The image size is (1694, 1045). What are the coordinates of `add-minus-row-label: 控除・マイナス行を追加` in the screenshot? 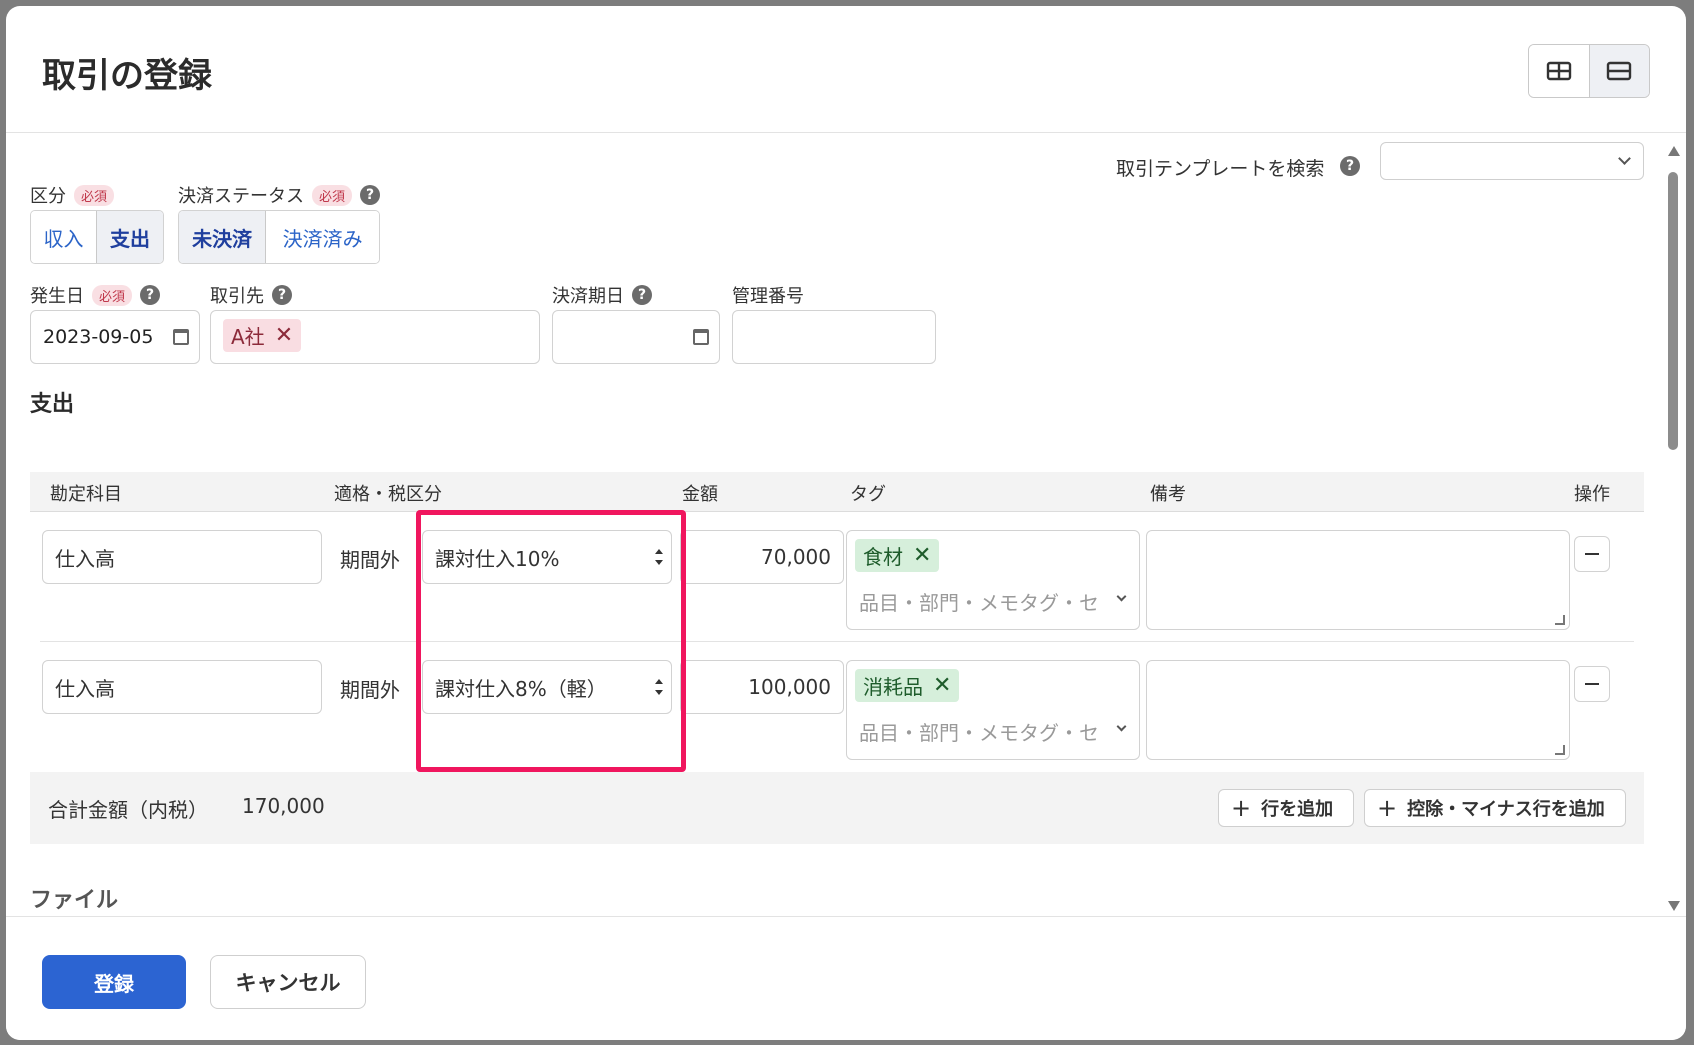 It's located at (1506, 809).